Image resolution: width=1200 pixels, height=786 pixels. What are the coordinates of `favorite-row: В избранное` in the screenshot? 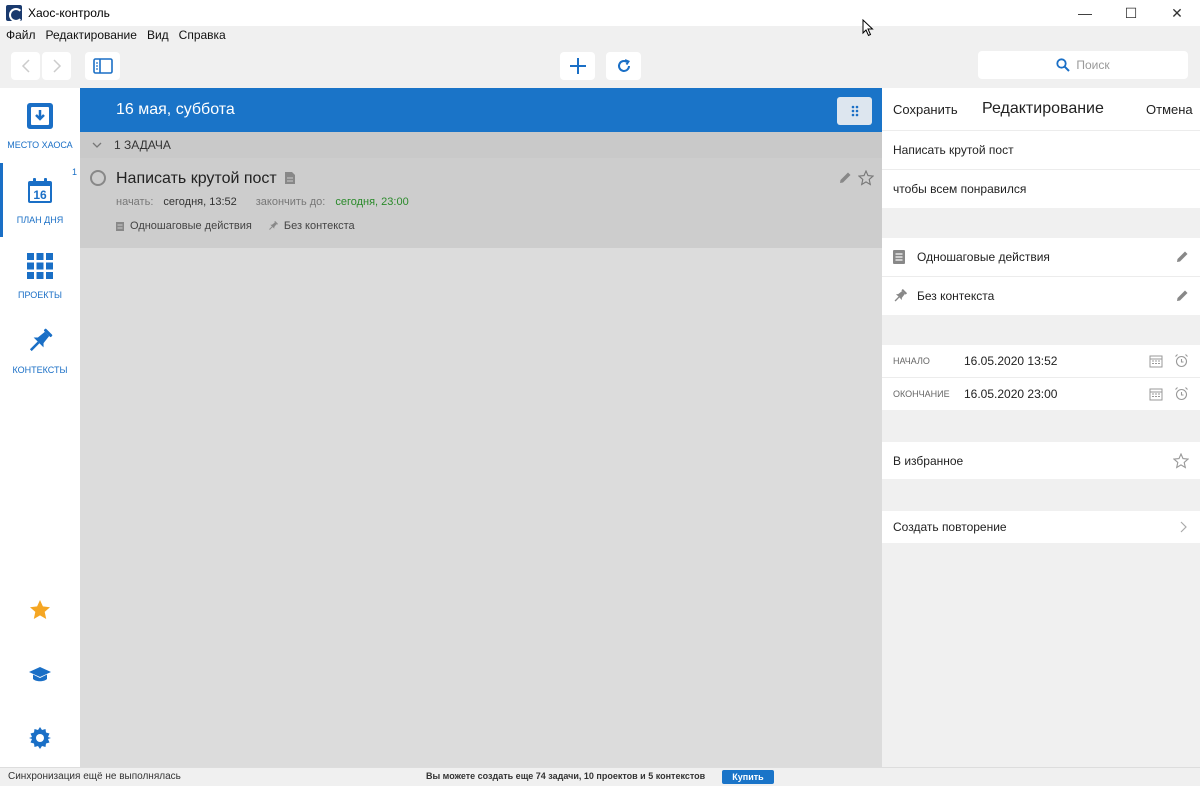 It's located at (1041, 460).